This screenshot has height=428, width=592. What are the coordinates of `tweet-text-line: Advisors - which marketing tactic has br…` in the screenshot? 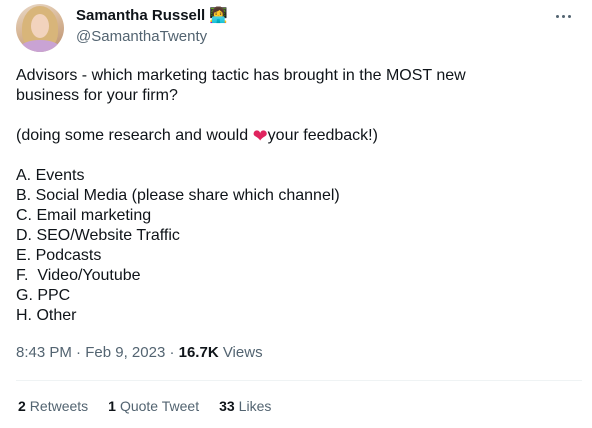 It's located at (241, 75).